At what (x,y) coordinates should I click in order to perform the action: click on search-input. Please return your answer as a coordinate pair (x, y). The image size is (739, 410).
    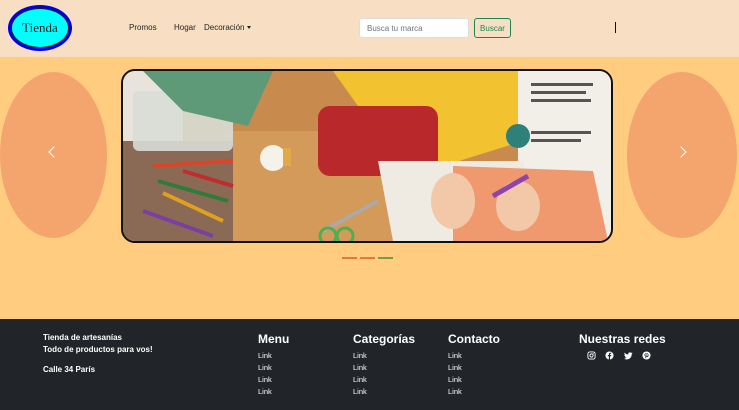
    Looking at the image, I should click on (414, 28).